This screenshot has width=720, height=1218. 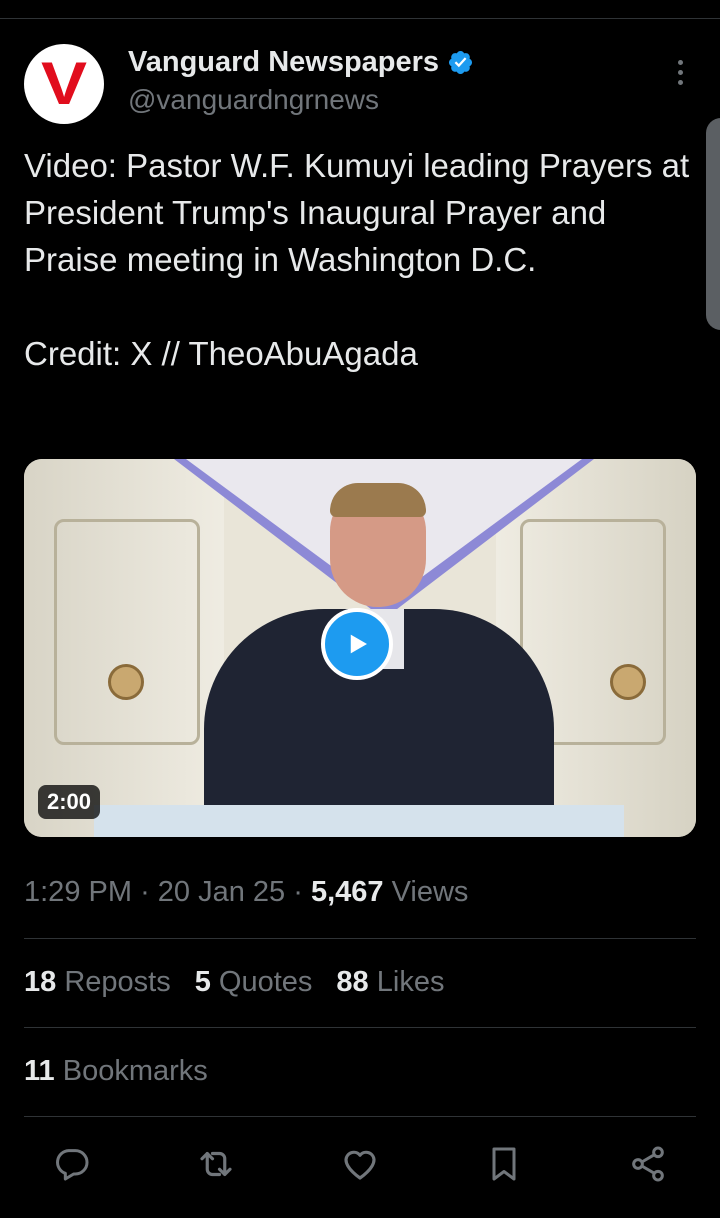 I want to click on quotes-stat: 5 Quotes, so click(x=254, y=982).